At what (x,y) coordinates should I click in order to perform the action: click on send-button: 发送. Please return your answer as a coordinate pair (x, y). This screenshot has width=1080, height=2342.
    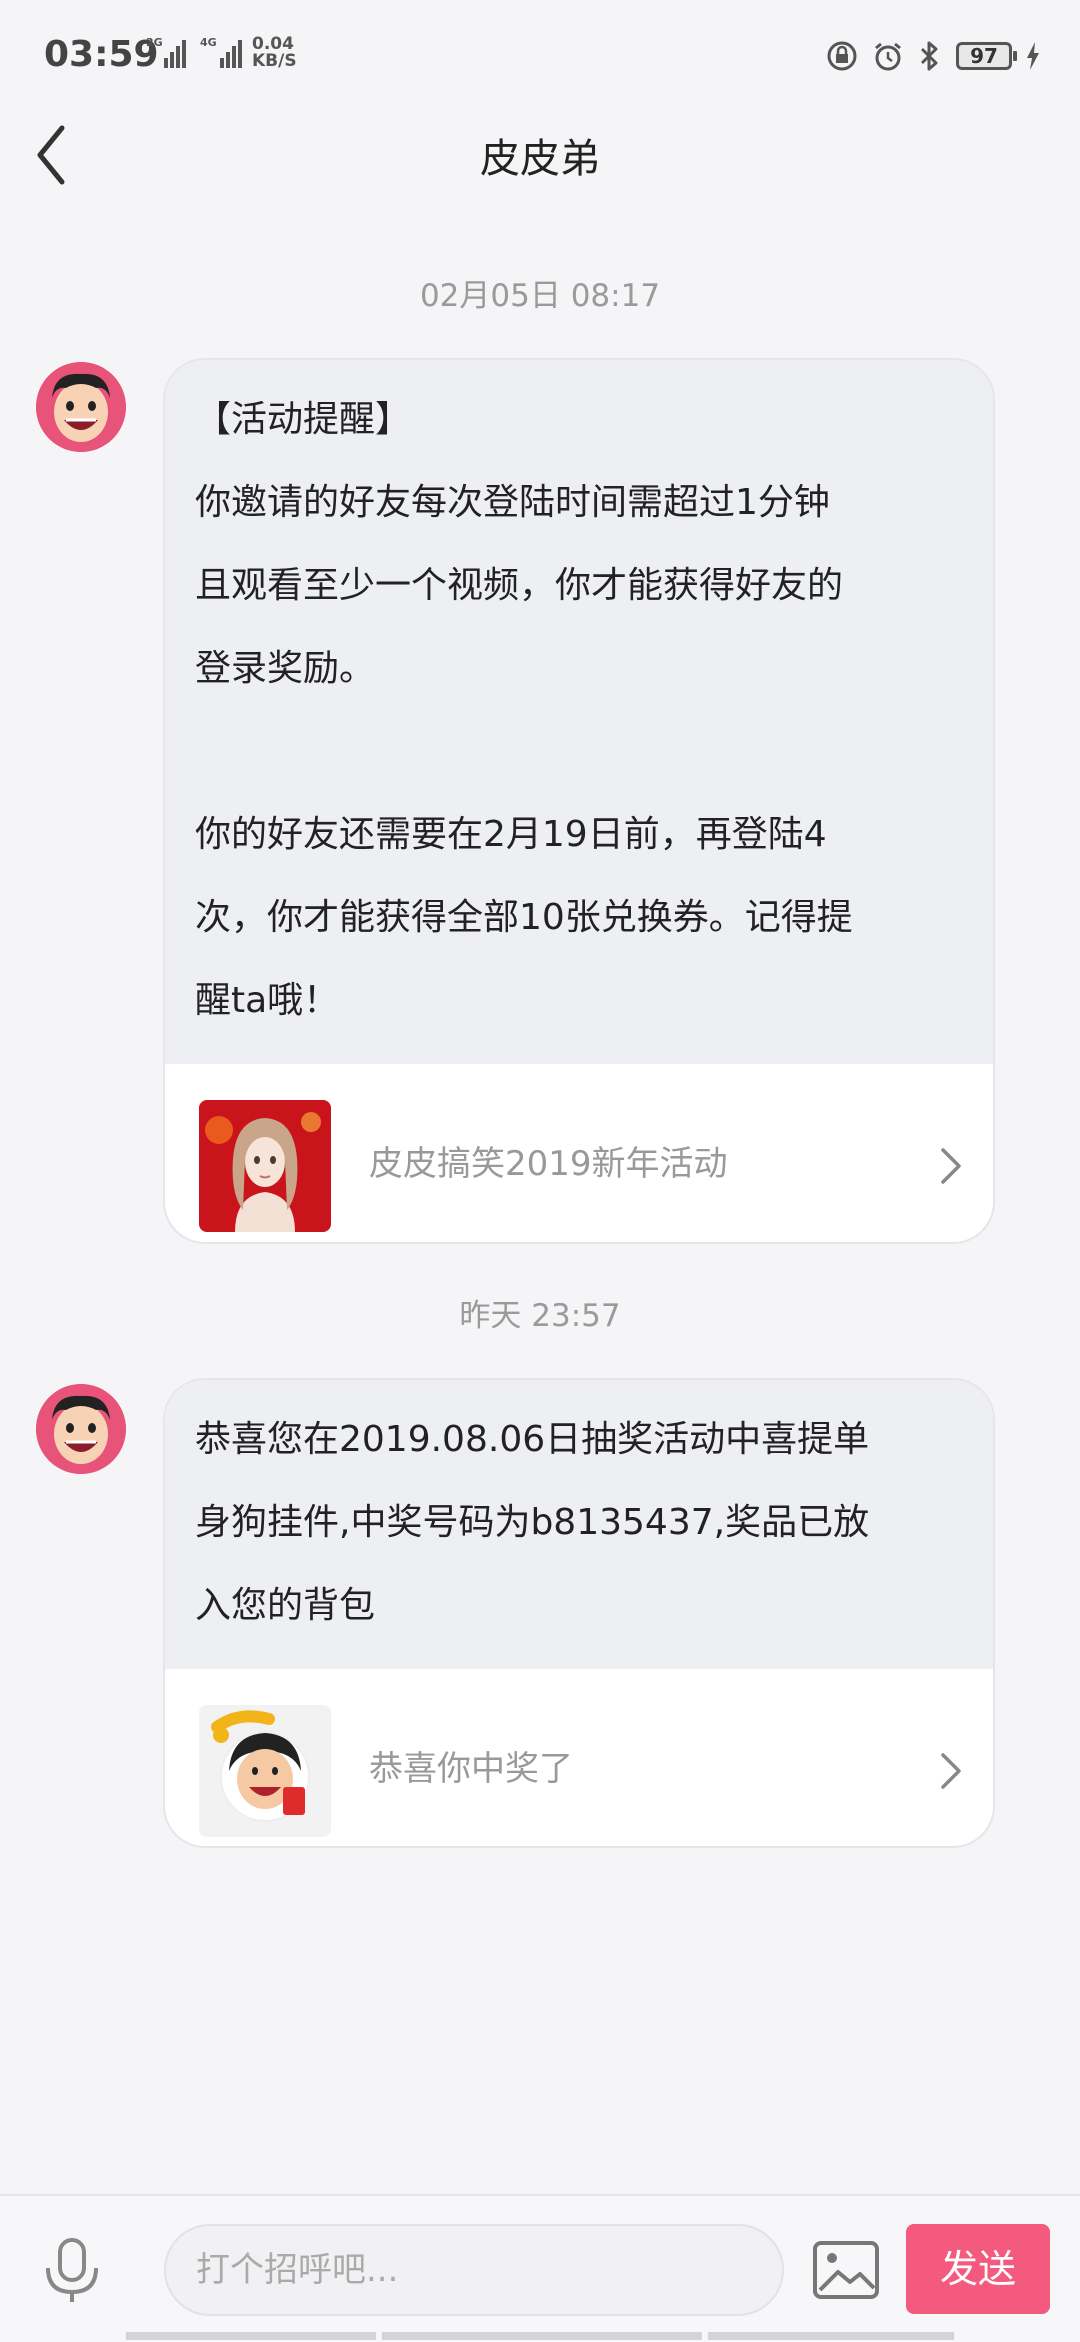
    Looking at the image, I should click on (978, 2269).